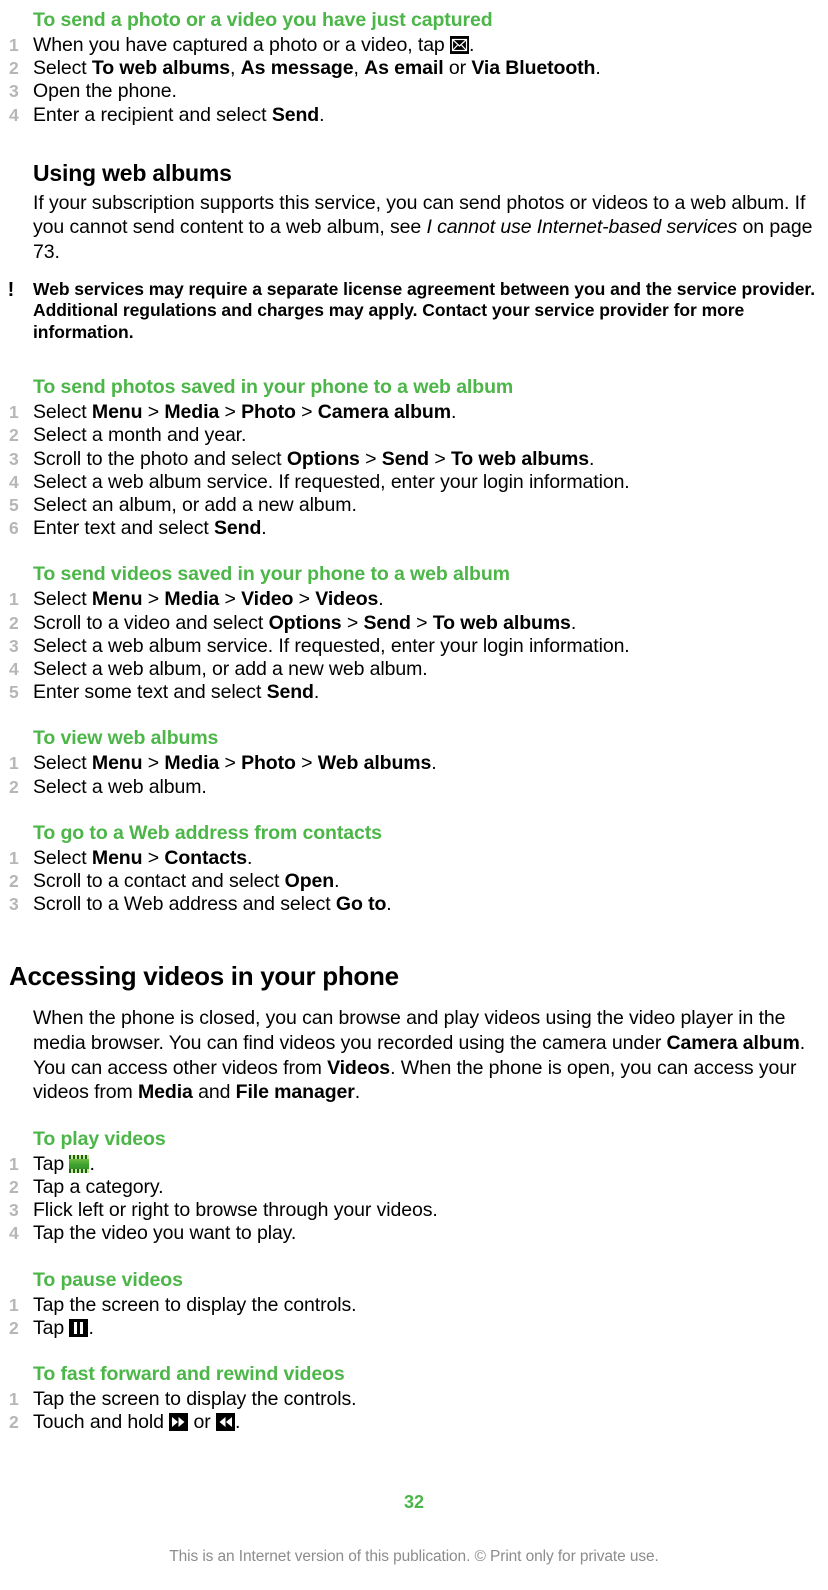  Describe the element at coordinates (409, 505) in the screenshot. I see `list-item: Select an album, or add a new album.` at that location.